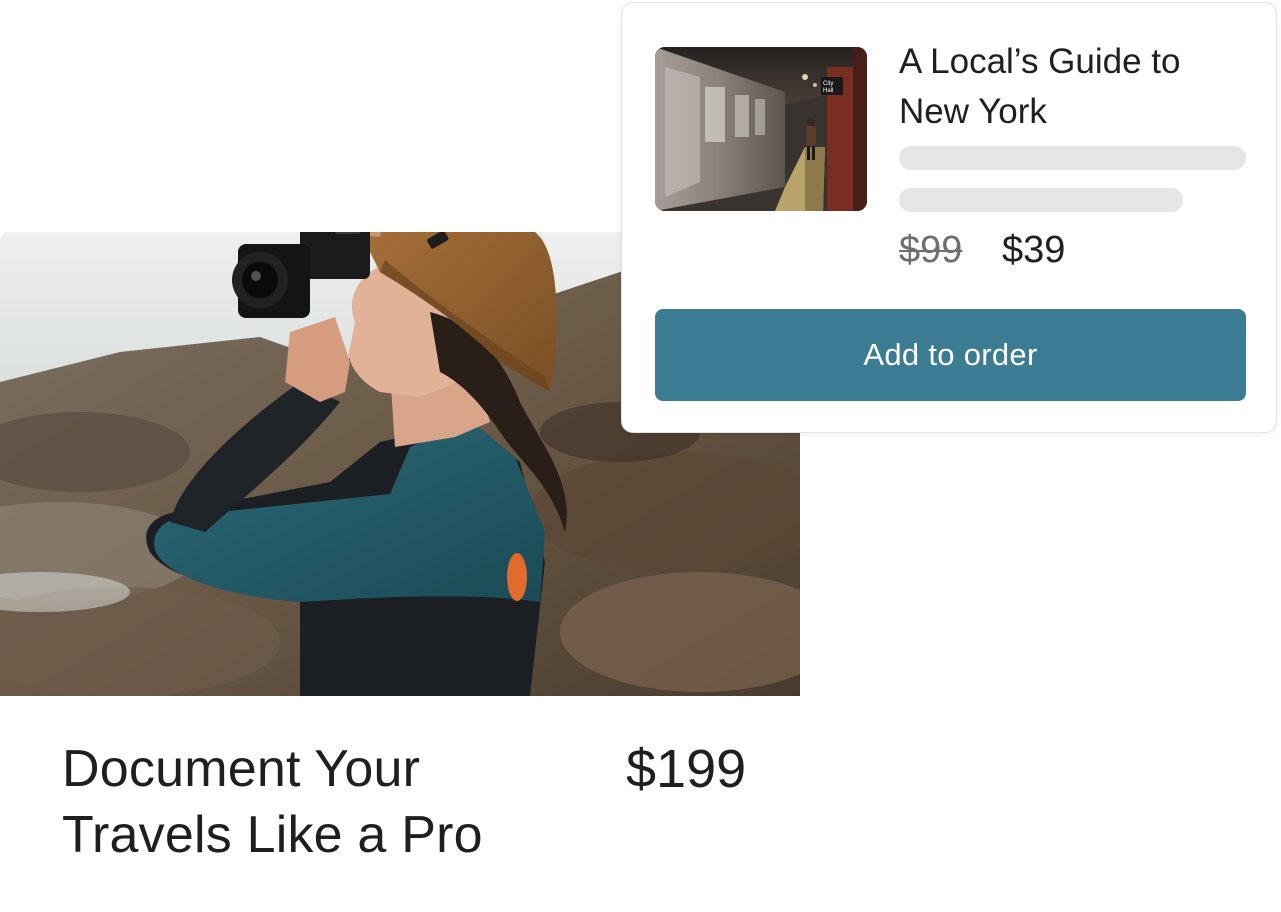 This screenshot has height=912, width=1281. What do you see at coordinates (1034, 250) in the screenshot?
I see `sale-price: $39` at bounding box center [1034, 250].